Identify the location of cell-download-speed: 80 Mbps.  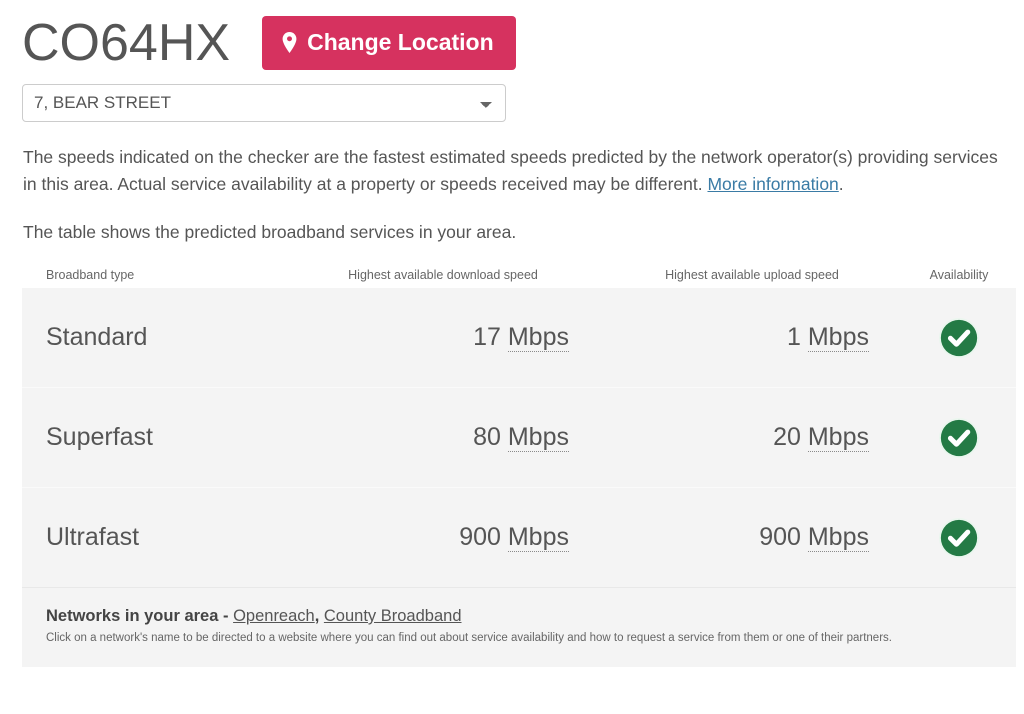
(443, 437).